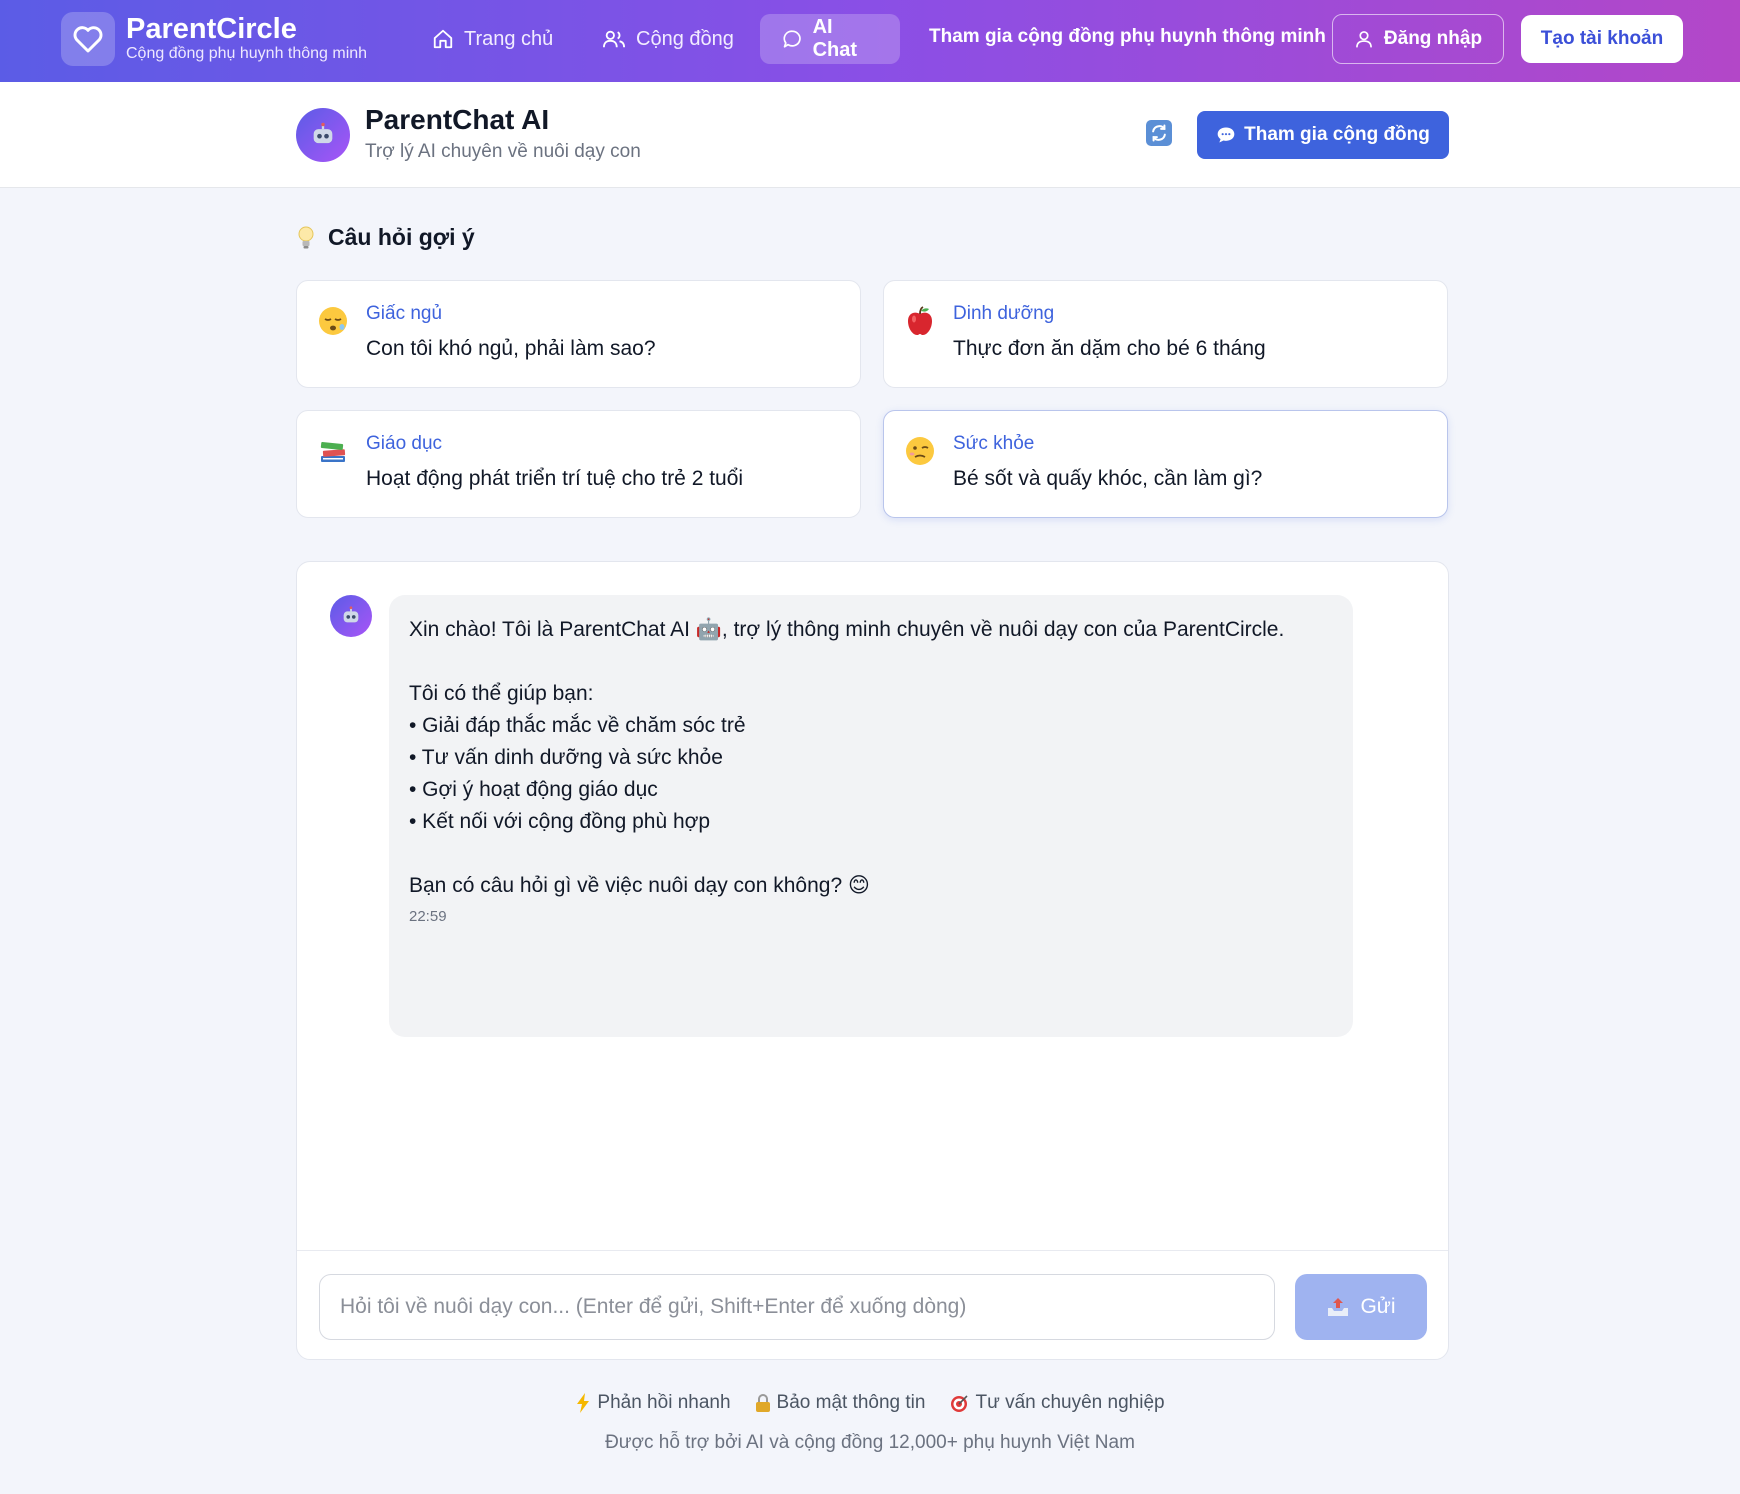 Image resolution: width=1740 pixels, height=1494 pixels. I want to click on input-divider, so click(872, 1250).